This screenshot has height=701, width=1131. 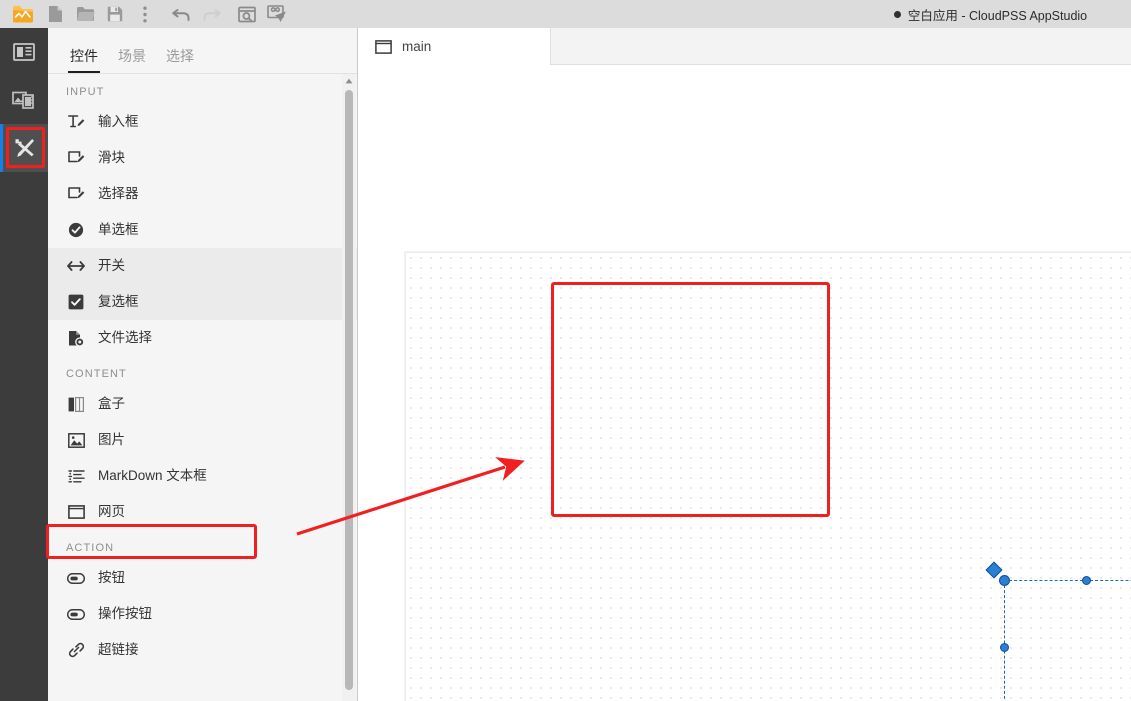 I want to click on tab-widgets-label: 控件, so click(x=84, y=56).